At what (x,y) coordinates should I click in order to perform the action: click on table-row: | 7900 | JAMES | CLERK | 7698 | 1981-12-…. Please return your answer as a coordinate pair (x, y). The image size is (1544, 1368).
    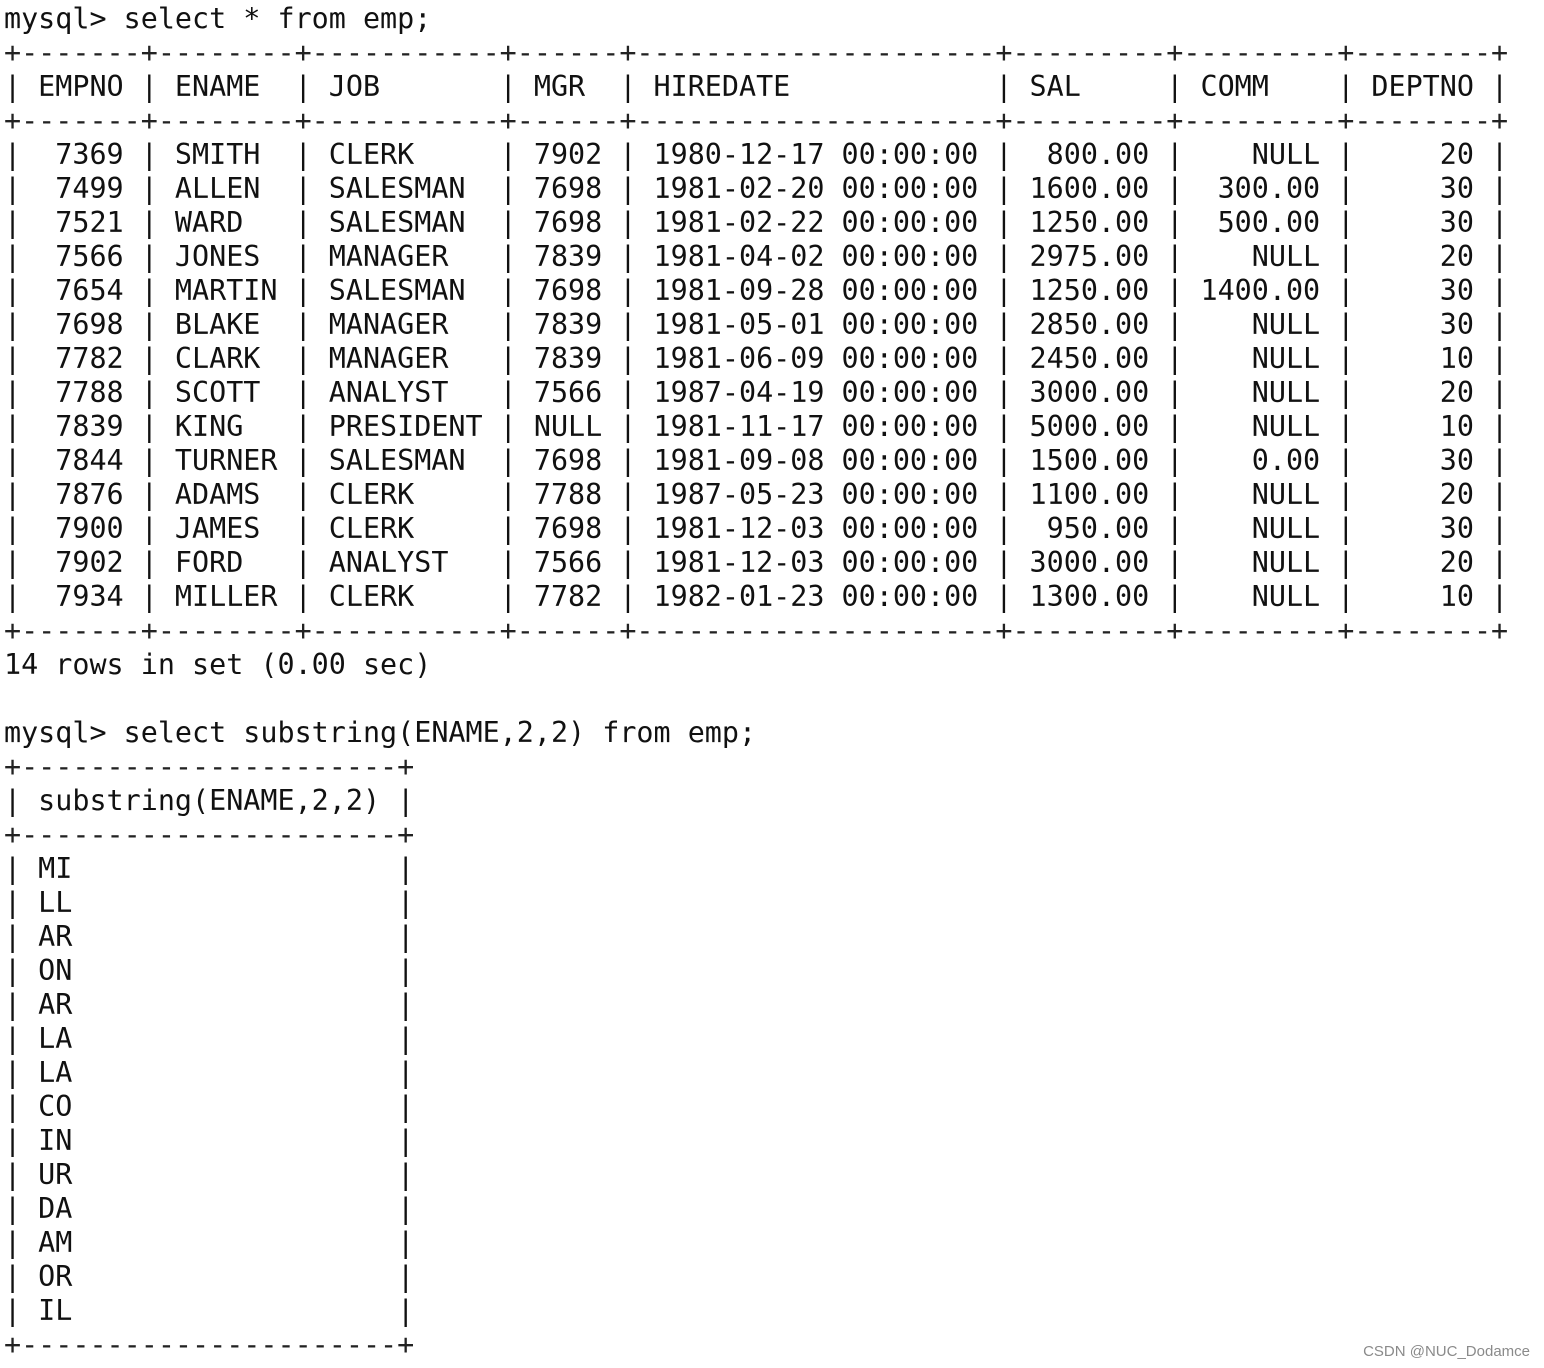
    Looking at the image, I should click on (756, 528).